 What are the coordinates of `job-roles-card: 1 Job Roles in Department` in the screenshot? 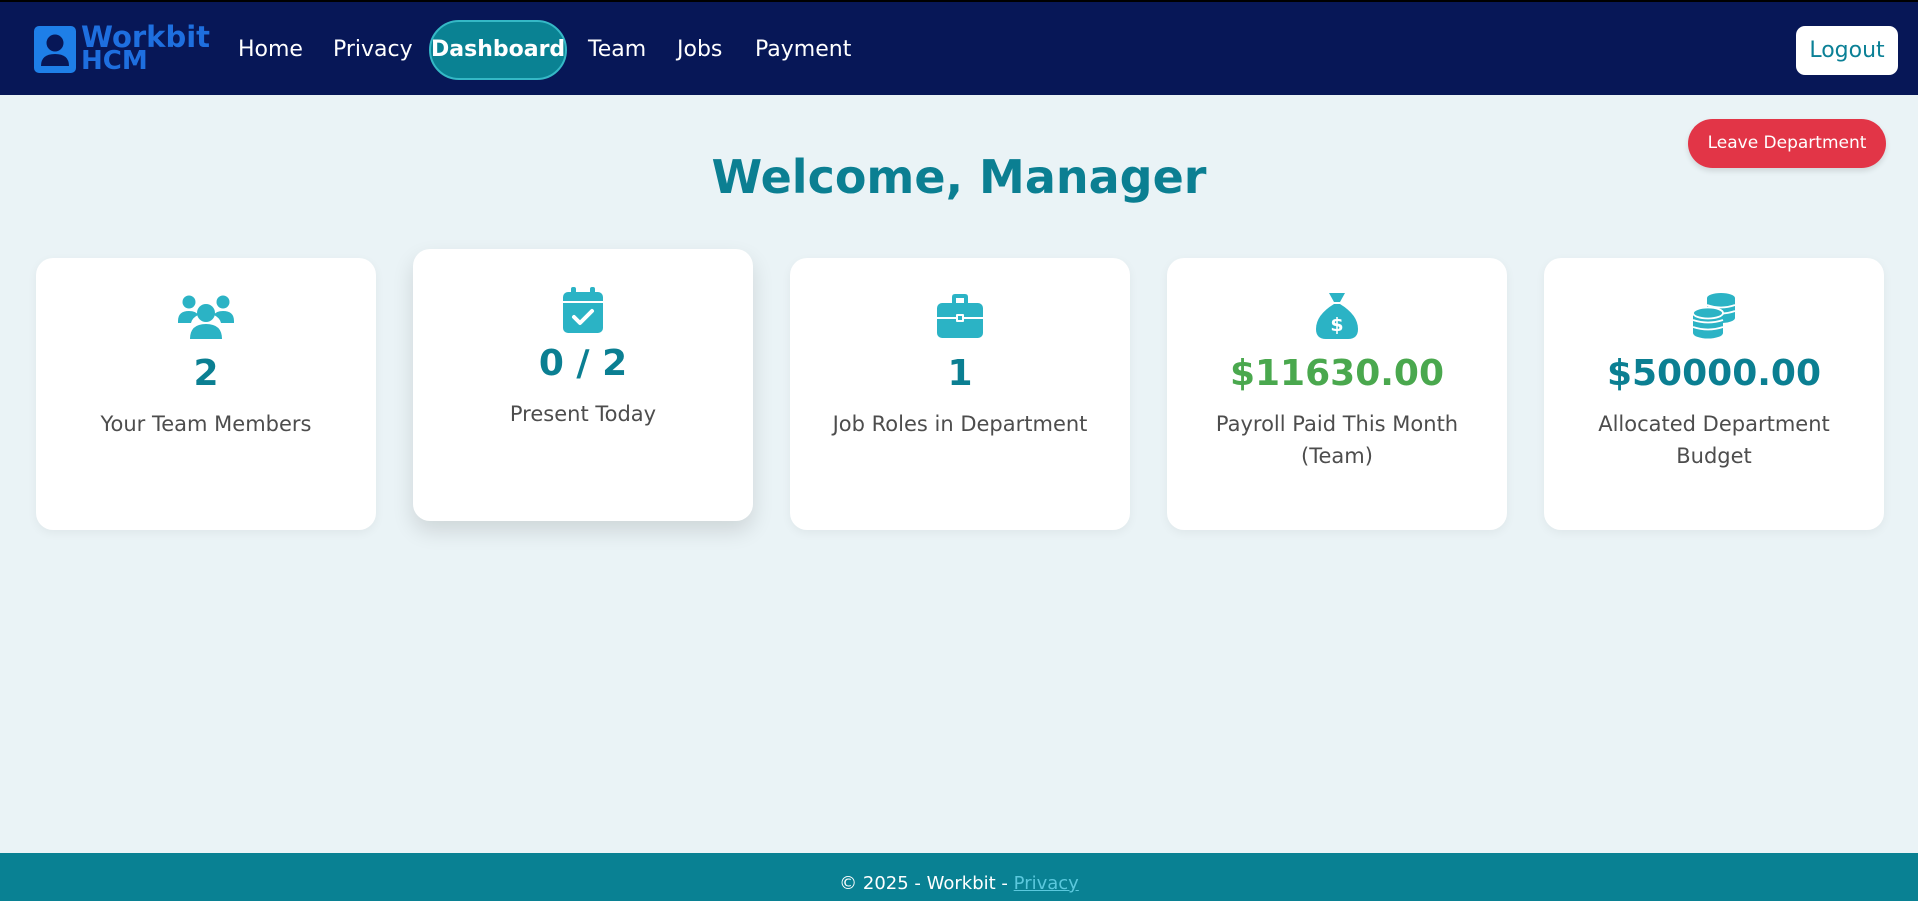 It's located at (960, 394).